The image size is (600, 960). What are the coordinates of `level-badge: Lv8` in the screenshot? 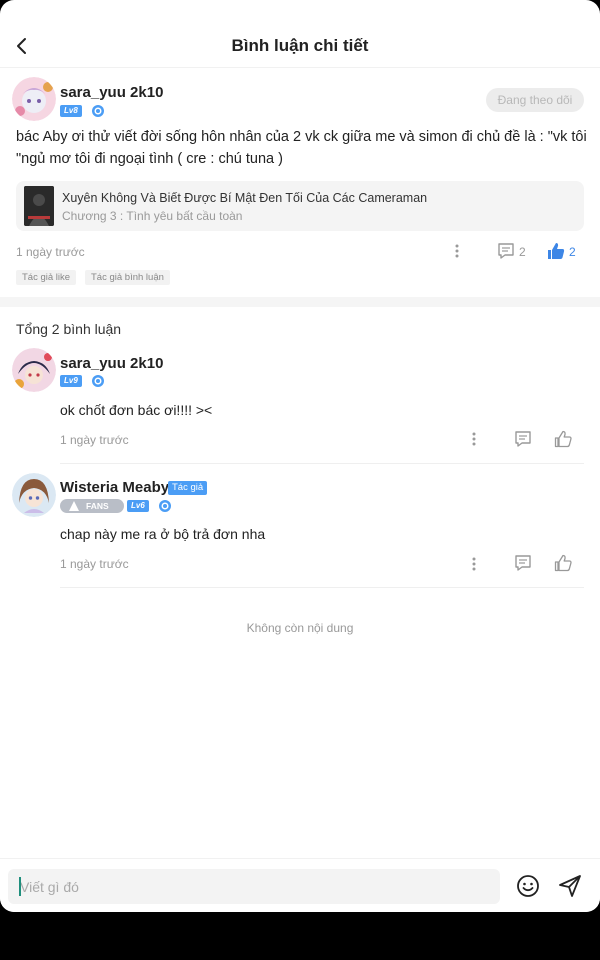 It's located at (71, 111).